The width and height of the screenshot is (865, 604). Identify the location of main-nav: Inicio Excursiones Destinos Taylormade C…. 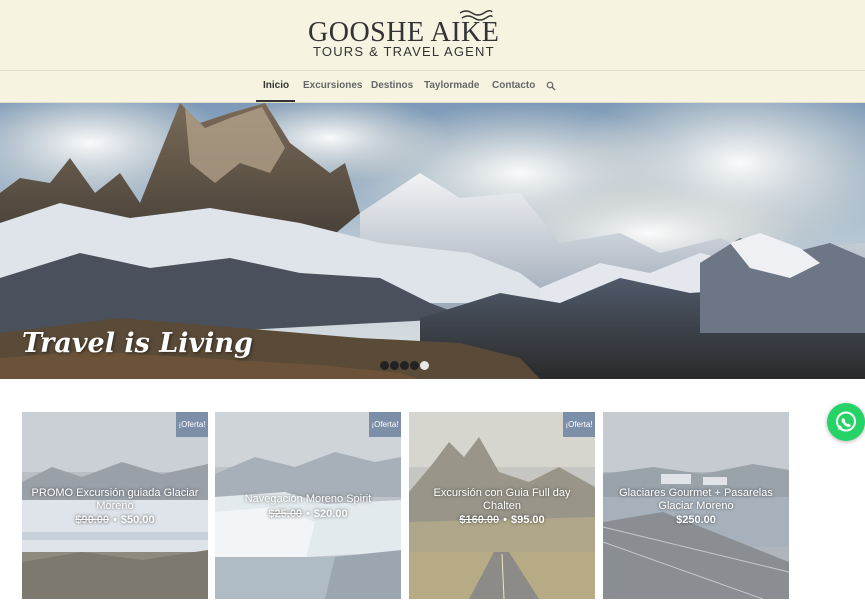
(432, 87).